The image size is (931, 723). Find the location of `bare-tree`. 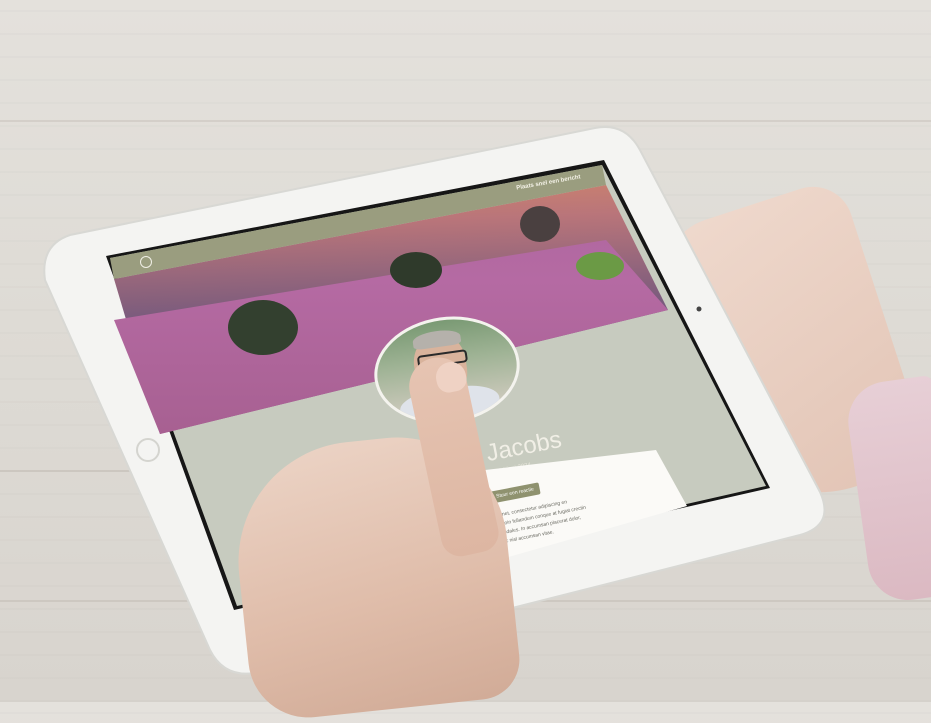

bare-tree is located at coordinates (540, 224).